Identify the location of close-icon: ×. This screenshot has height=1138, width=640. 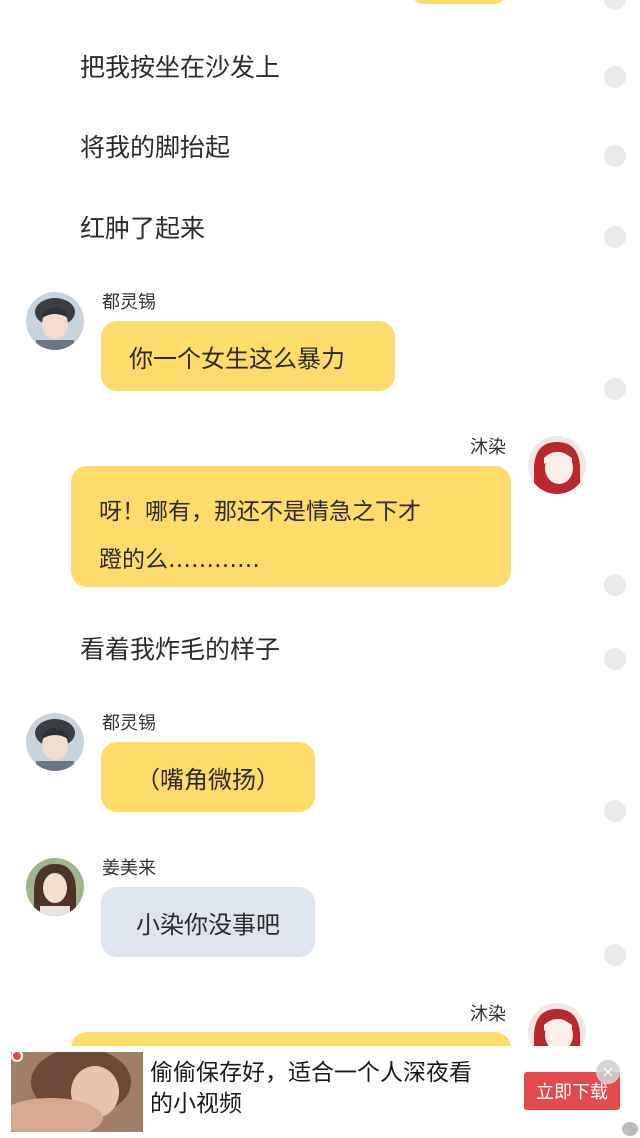
(608, 1072).